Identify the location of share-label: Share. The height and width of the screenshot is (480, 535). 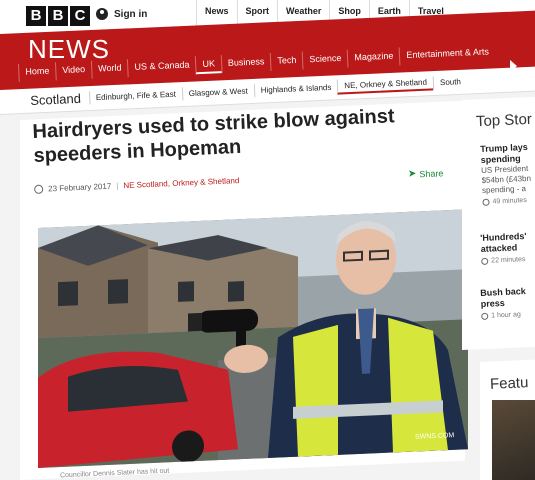
(431, 173).